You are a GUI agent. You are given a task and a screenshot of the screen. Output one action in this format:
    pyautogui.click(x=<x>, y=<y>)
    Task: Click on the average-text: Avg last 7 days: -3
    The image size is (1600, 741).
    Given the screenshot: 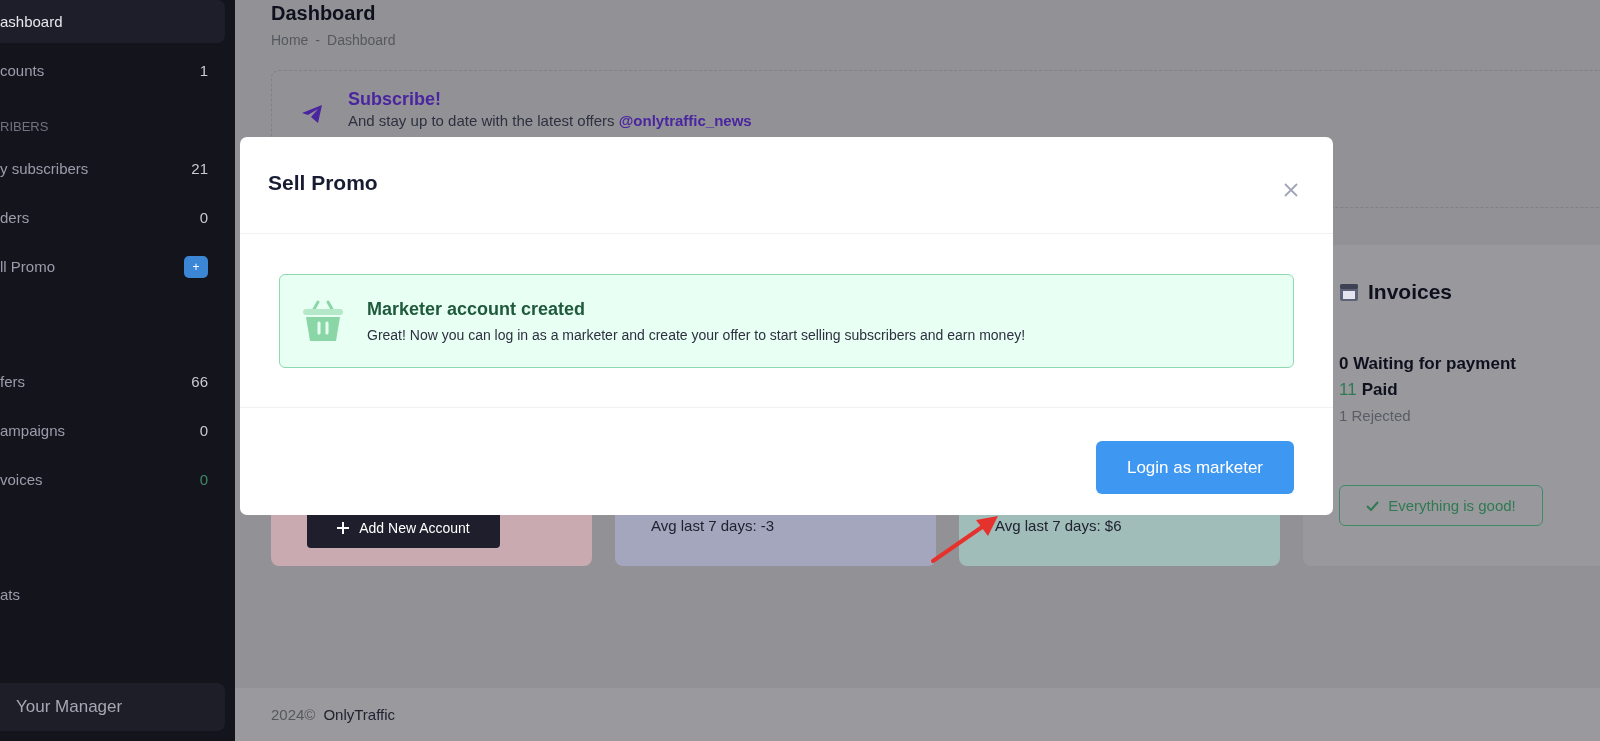 What is the action you would take?
    pyautogui.click(x=713, y=525)
    